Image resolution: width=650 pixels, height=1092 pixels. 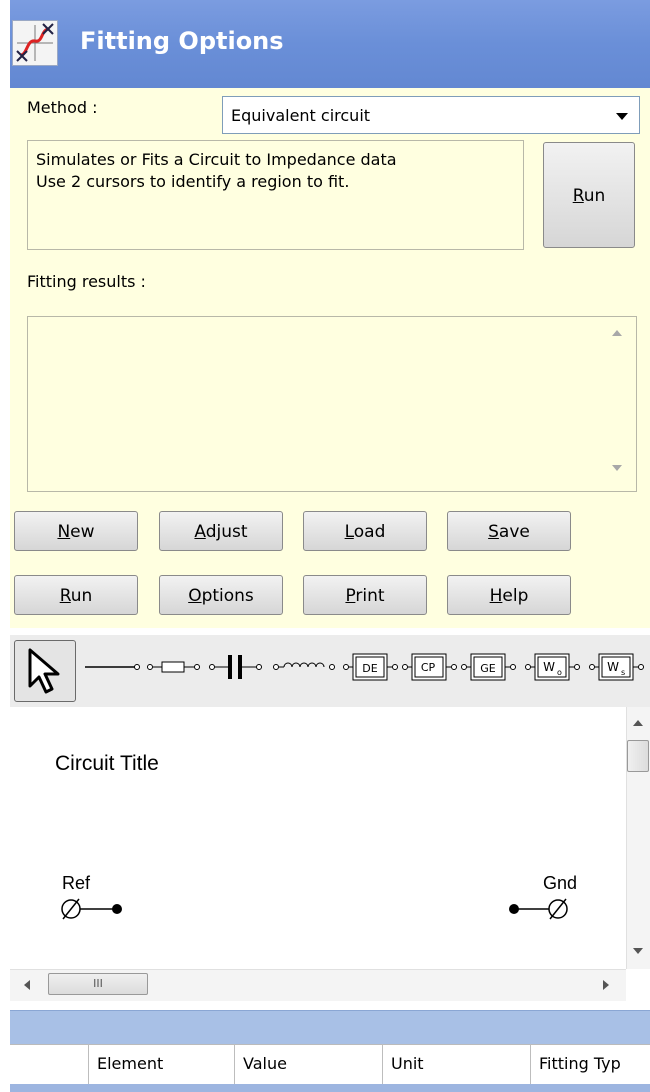 I want to click on ge-element-icon: GE, so click(x=489, y=667).